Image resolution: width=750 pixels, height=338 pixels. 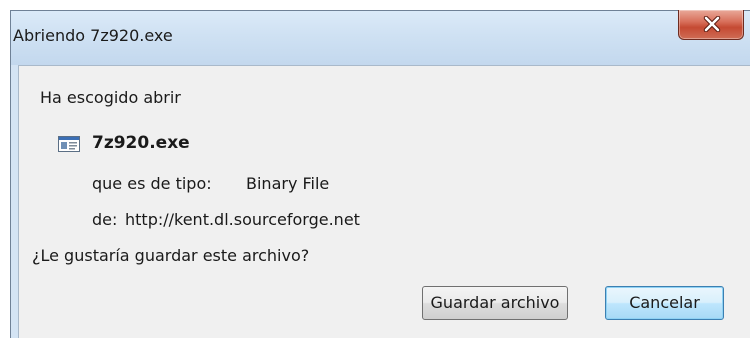 What do you see at coordinates (105, 219) in the screenshot?
I see `source-label: de:` at bounding box center [105, 219].